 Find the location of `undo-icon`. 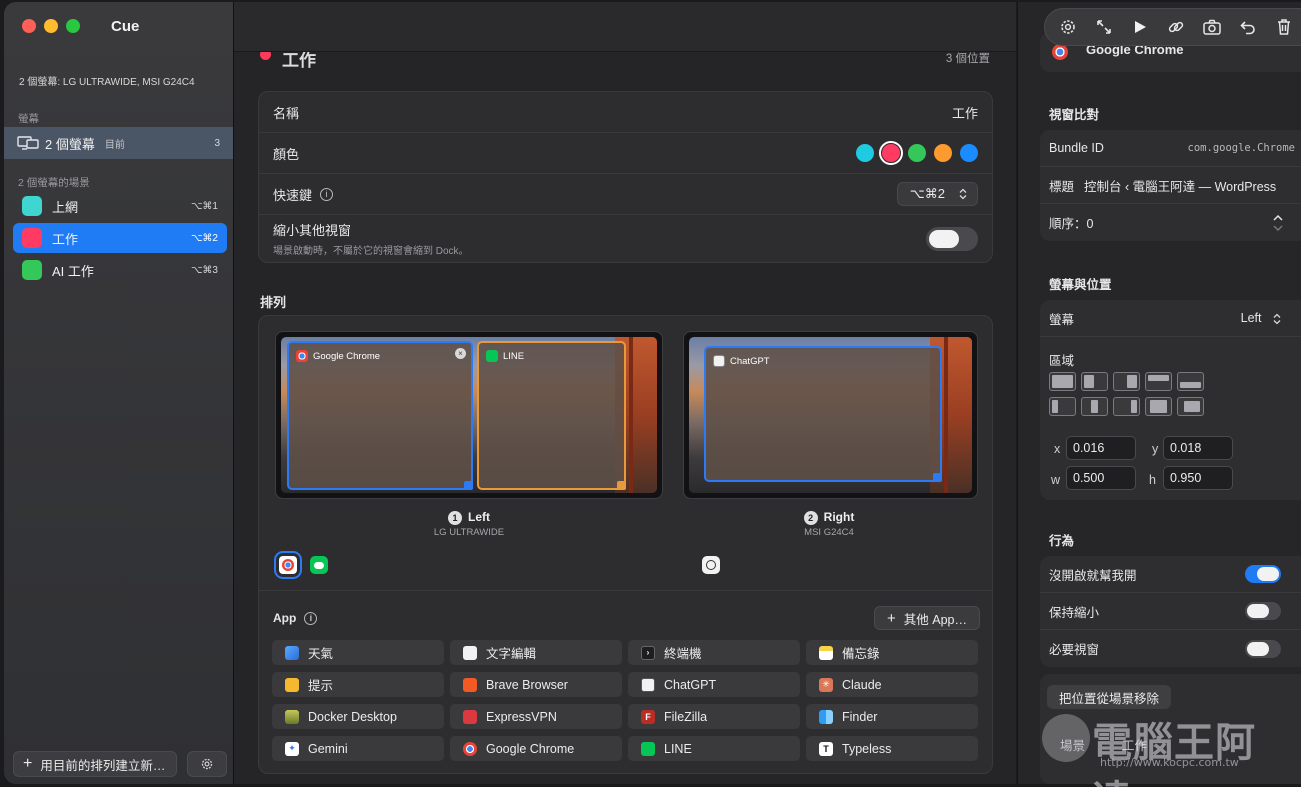

undo-icon is located at coordinates (1248, 27).